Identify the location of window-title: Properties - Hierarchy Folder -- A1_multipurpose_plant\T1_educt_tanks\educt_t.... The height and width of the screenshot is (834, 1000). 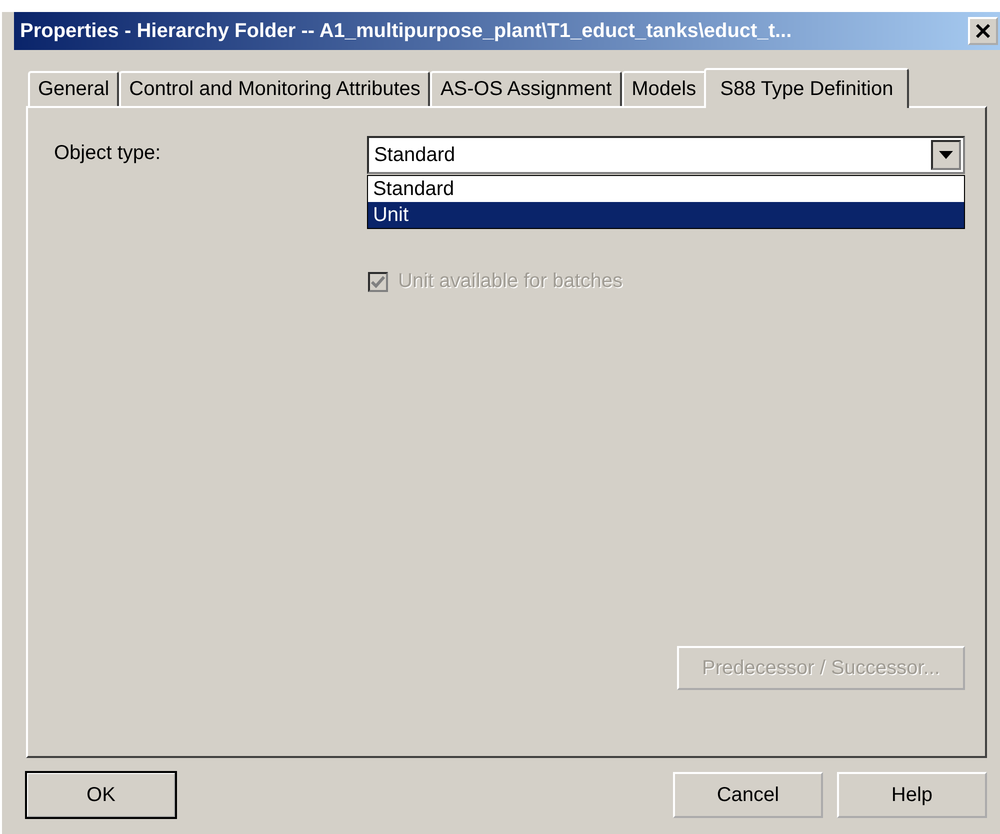
(406, 31).